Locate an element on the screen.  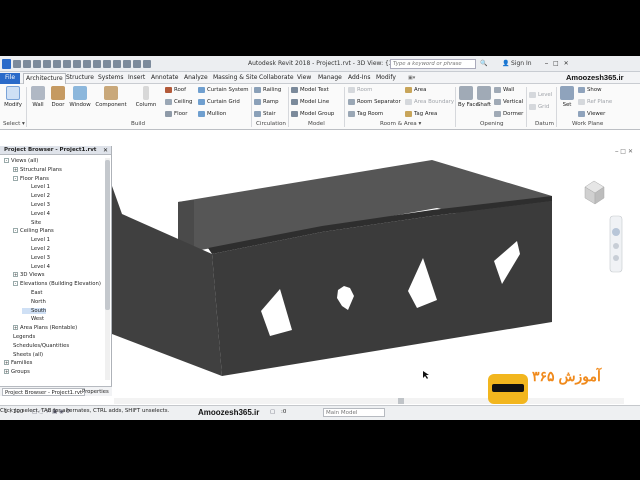
sign-in-link: Sign In is located at coordinates (521, 63).